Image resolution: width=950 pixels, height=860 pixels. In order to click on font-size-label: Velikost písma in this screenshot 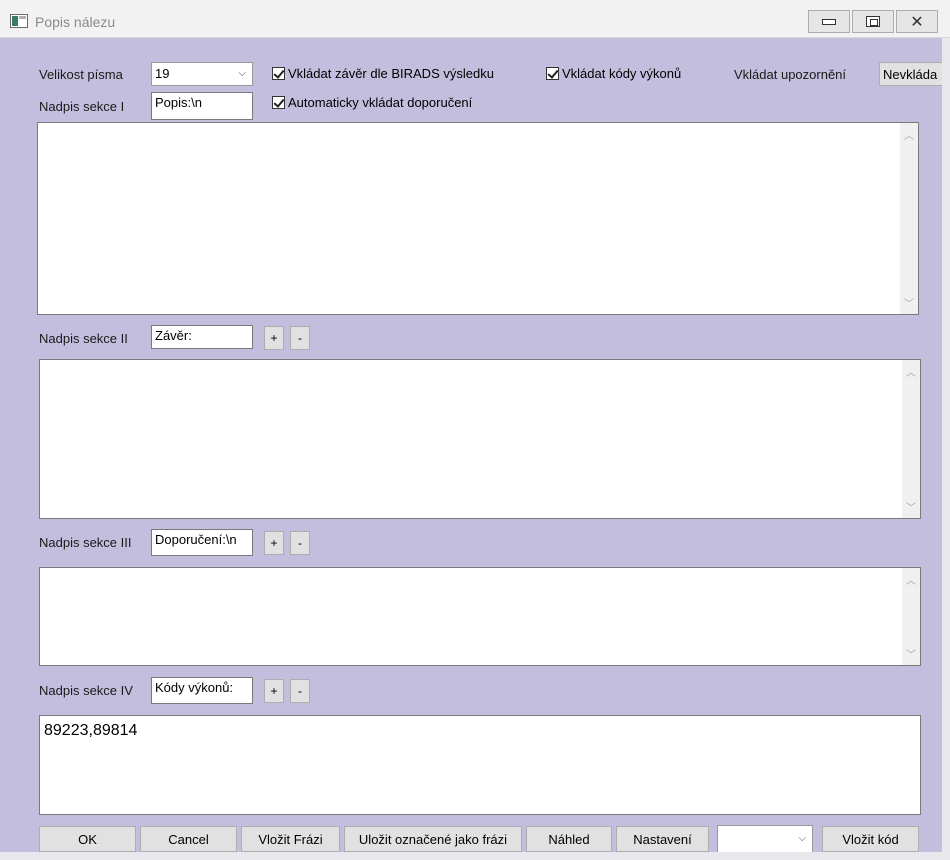, I will do `click(81, 74)`.